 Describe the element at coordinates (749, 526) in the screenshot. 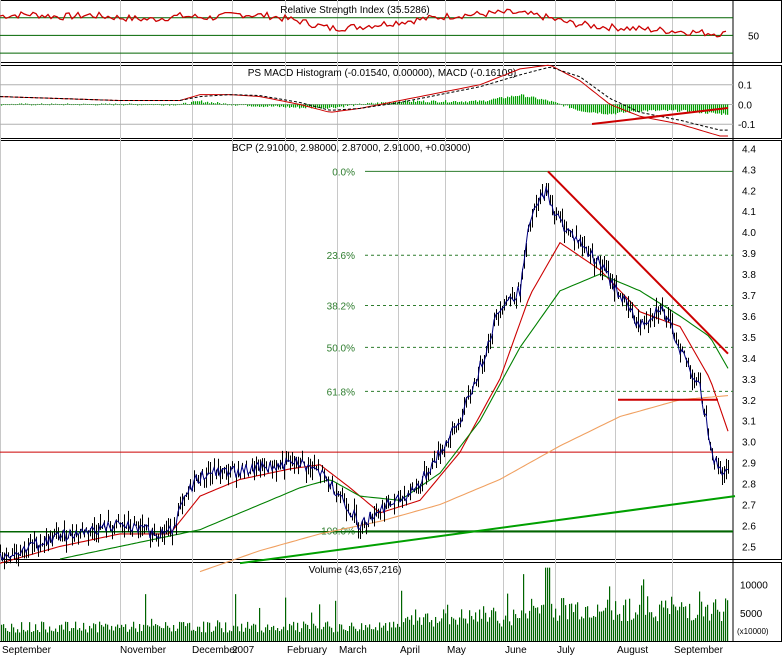

I see `price-tick-label: 2.6` at that location.